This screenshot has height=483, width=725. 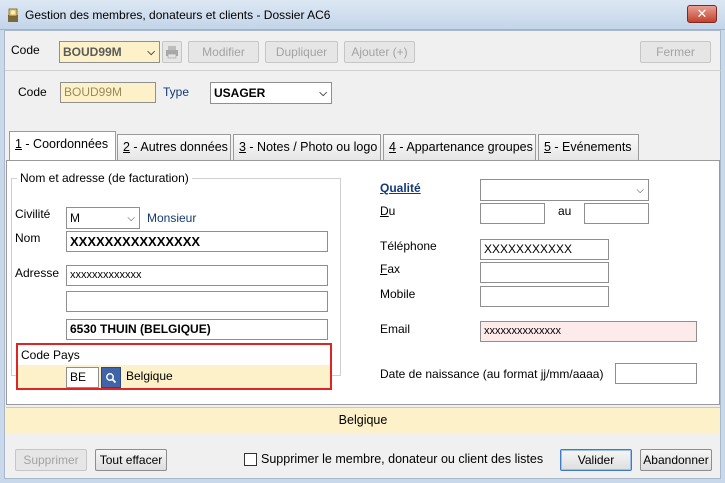 I want to click on toolbar-separator, so click(x=363, y=70).